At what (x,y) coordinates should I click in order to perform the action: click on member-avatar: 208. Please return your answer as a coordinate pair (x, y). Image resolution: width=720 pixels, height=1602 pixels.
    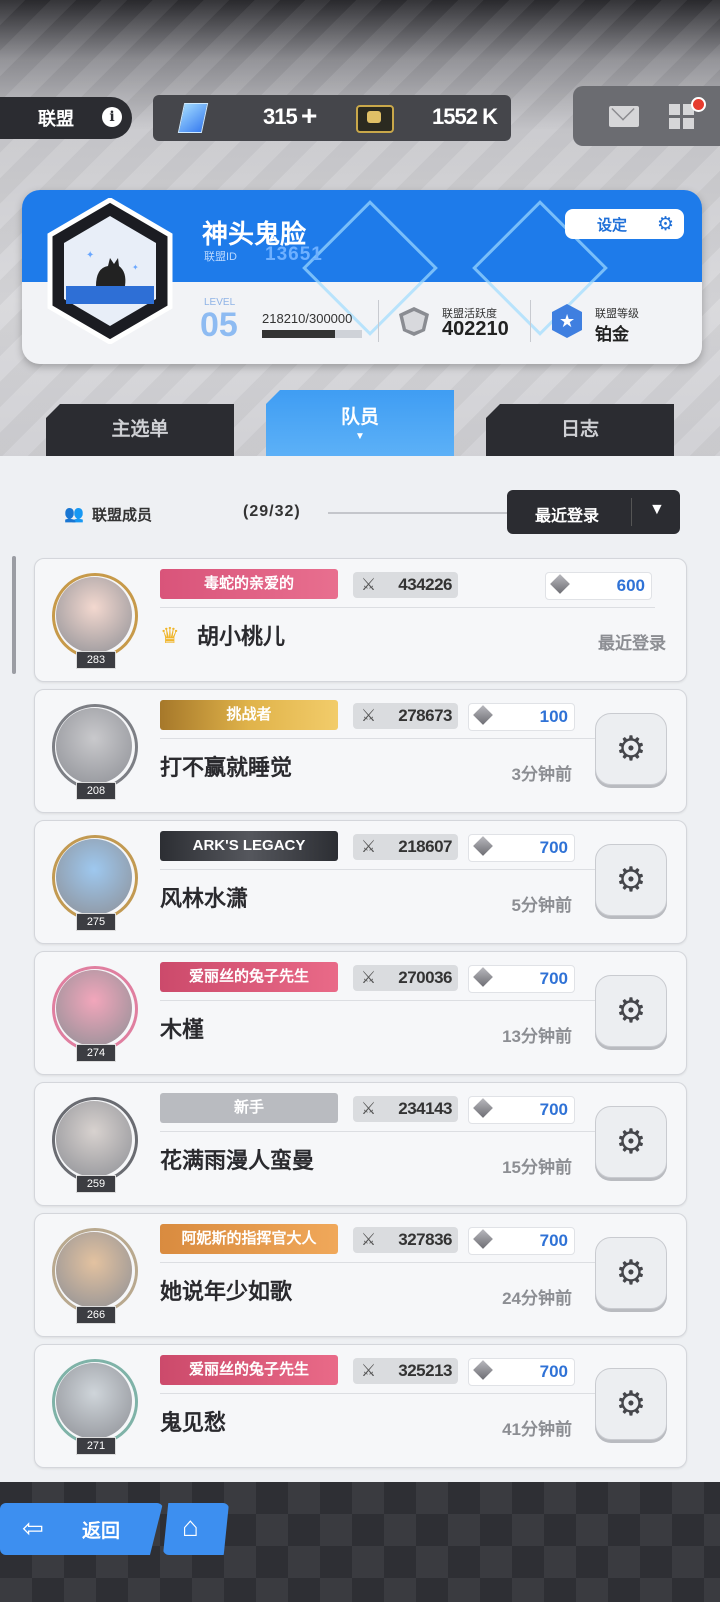
    Looking at the image, I should click on (94, 751).